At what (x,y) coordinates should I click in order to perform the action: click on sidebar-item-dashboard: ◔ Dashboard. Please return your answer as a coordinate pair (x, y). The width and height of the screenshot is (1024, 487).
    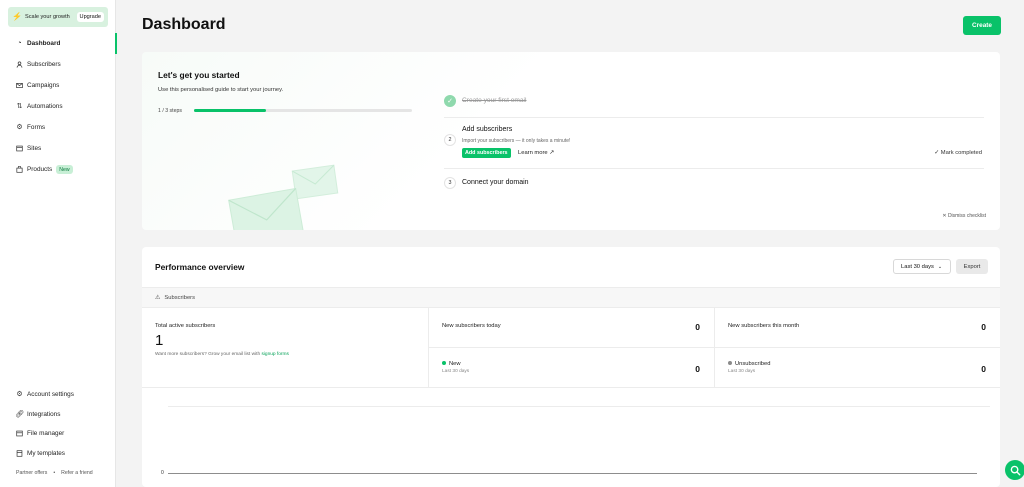
    Looking at the image, I should click on (58, 43).